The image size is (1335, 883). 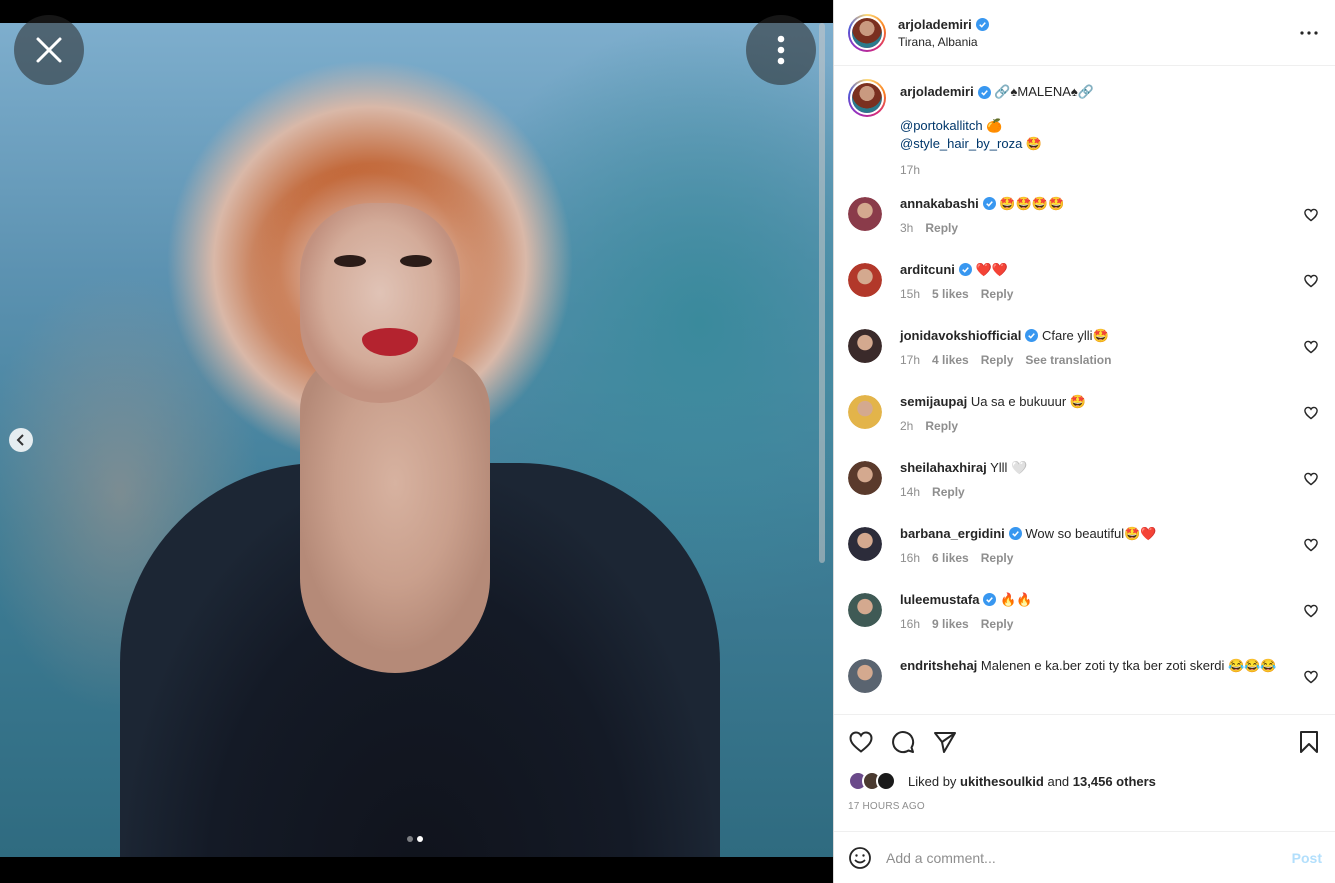 I want to click on caption-tag-style-hair: @style_hair_by_roza 🤩, so click(x=997, y=144).